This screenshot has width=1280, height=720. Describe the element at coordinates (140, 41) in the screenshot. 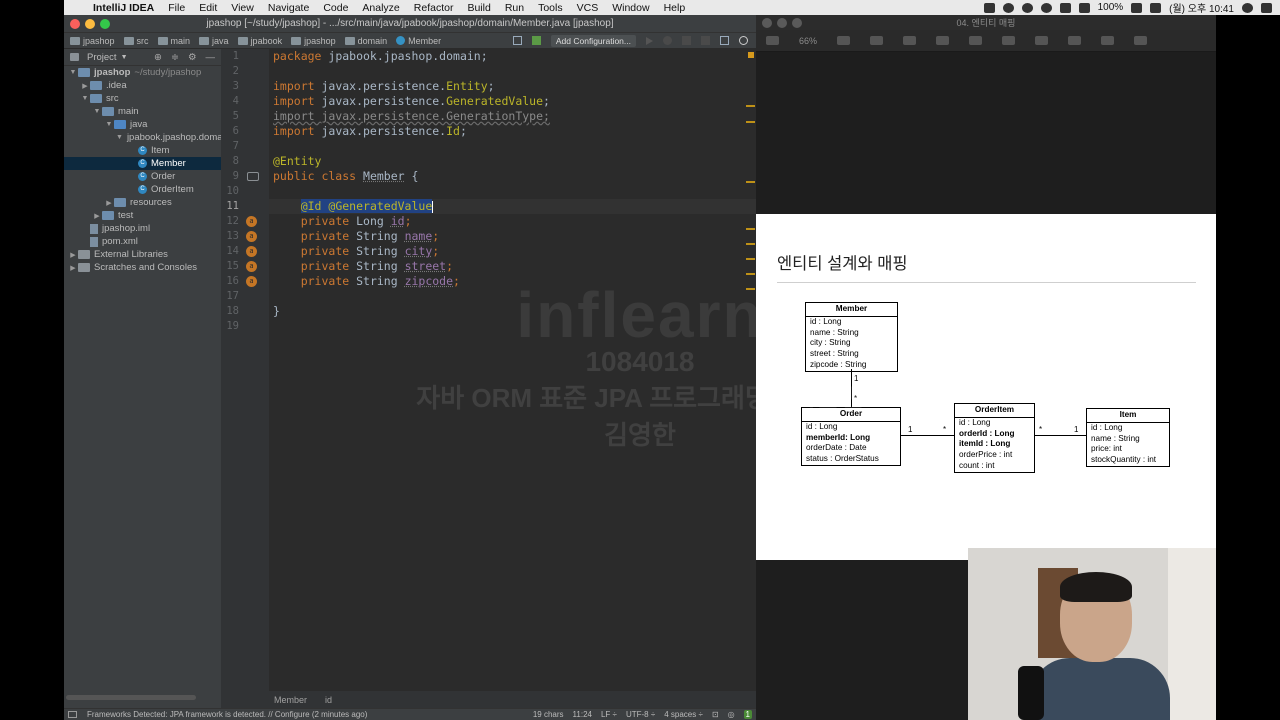

I see `crumb-src: src` at that location.